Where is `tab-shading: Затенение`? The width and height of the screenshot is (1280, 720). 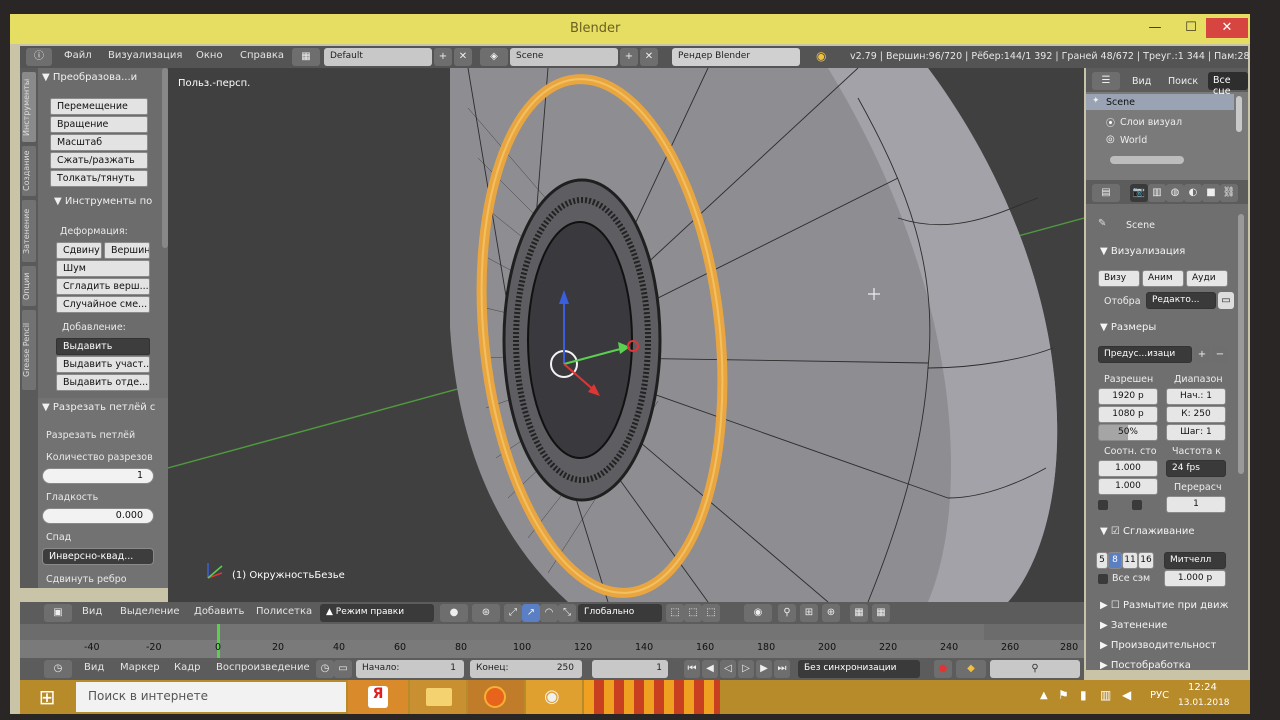 tab-shading: Затенение is located at coordinates (29, 231).